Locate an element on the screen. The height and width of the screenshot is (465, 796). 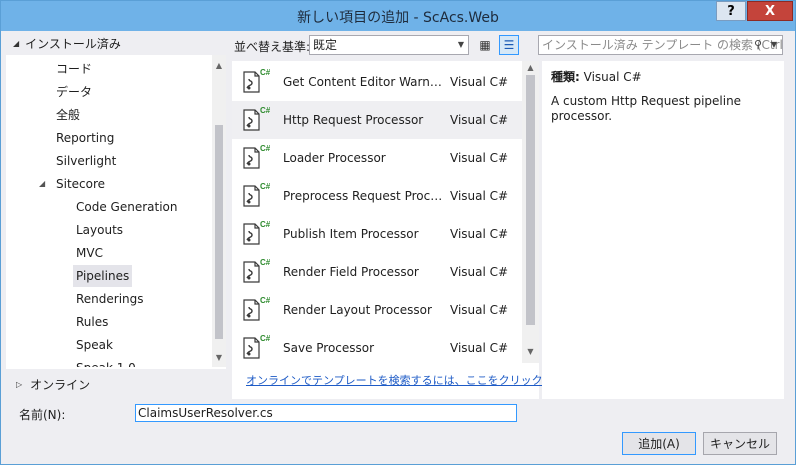
template-item: C# Render Field Processor Visual C# is located at coordinates (377, 272).